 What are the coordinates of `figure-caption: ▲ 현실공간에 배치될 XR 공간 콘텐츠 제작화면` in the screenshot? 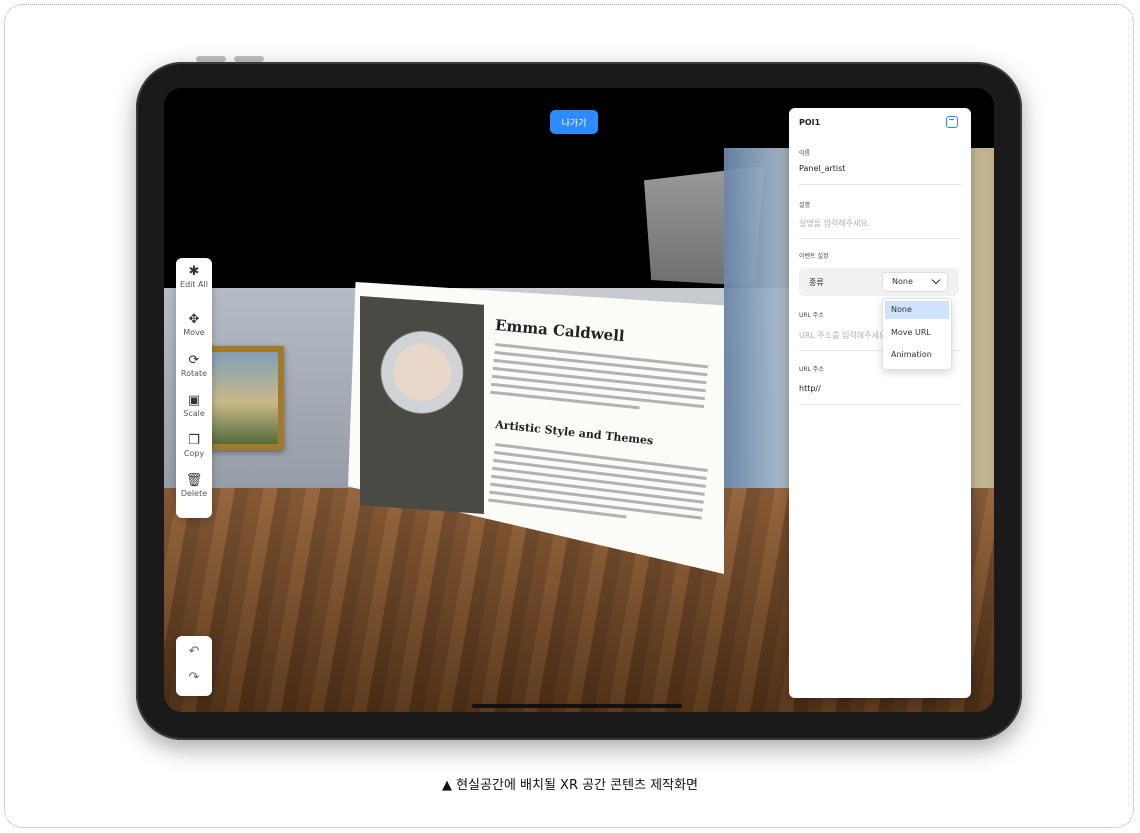 It's located at (570, 785).